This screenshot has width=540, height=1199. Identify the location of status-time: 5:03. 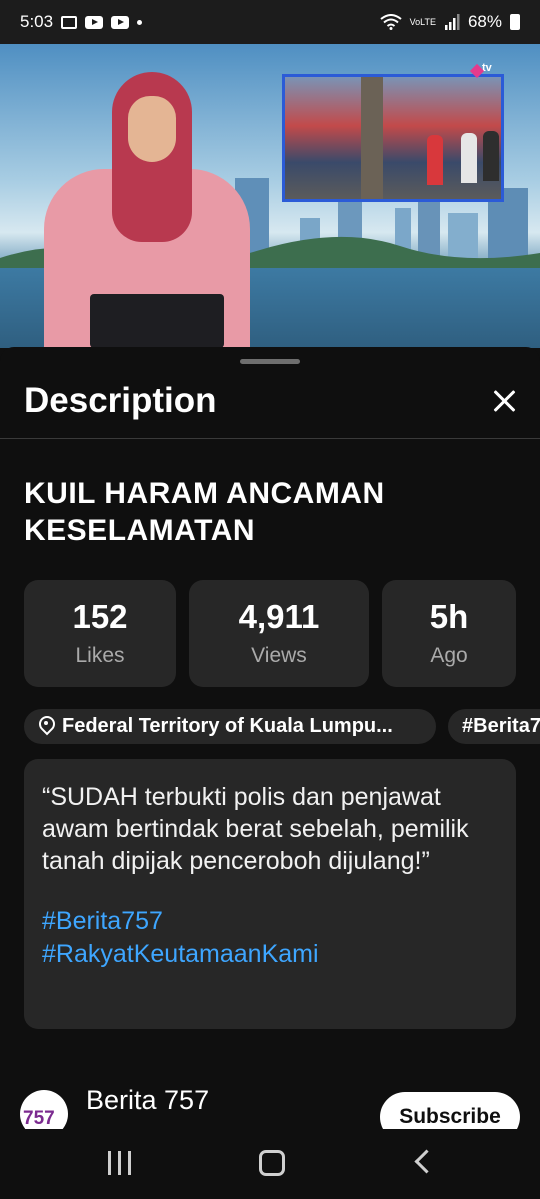
(37, 21).